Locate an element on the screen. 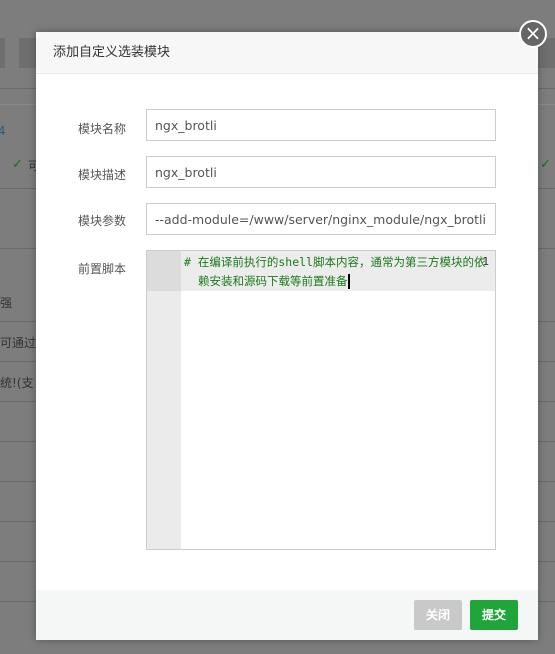 Image resolution: width=555 pixels, height=654 pixels. submit-button: 提交 is located at coordinates (494, 615).